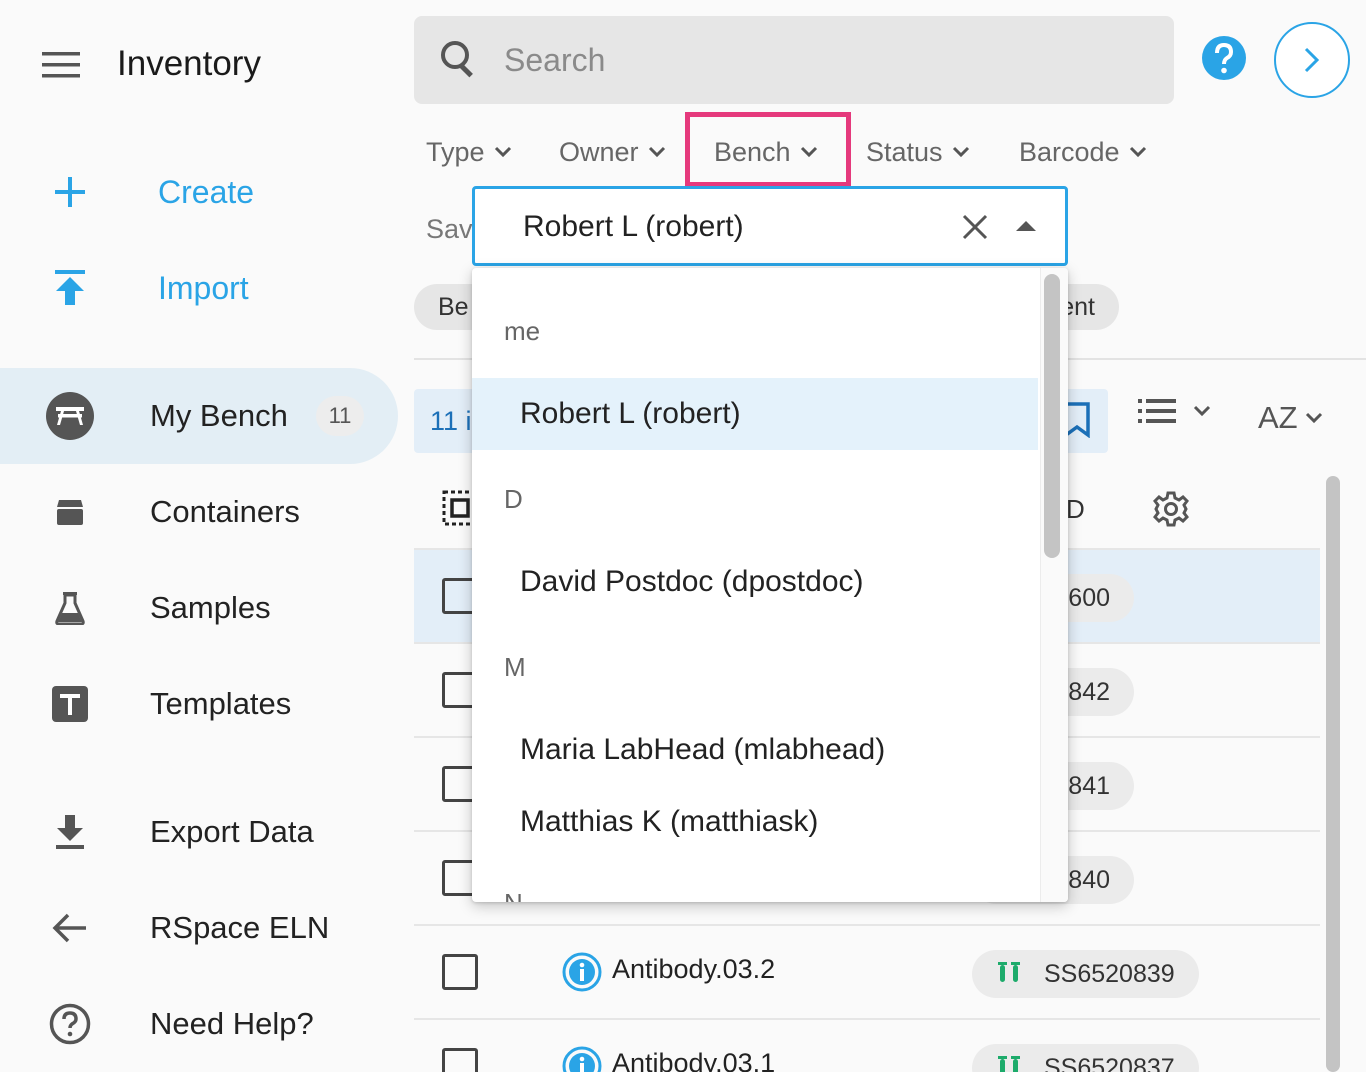 The width and height of the screenshot is (1366, 1072). Describe the element at coordinates (225, 511) in the screenshot. I see `sidebar-item-label: Containers` at that location.